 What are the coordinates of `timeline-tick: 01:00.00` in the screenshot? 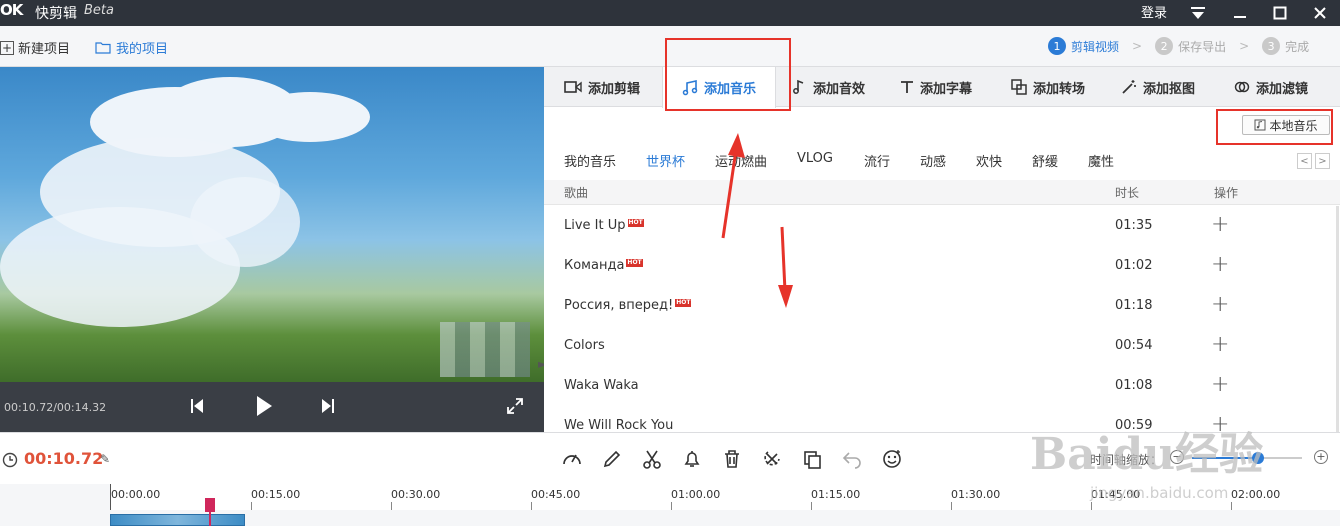 It's located at (696, 494).